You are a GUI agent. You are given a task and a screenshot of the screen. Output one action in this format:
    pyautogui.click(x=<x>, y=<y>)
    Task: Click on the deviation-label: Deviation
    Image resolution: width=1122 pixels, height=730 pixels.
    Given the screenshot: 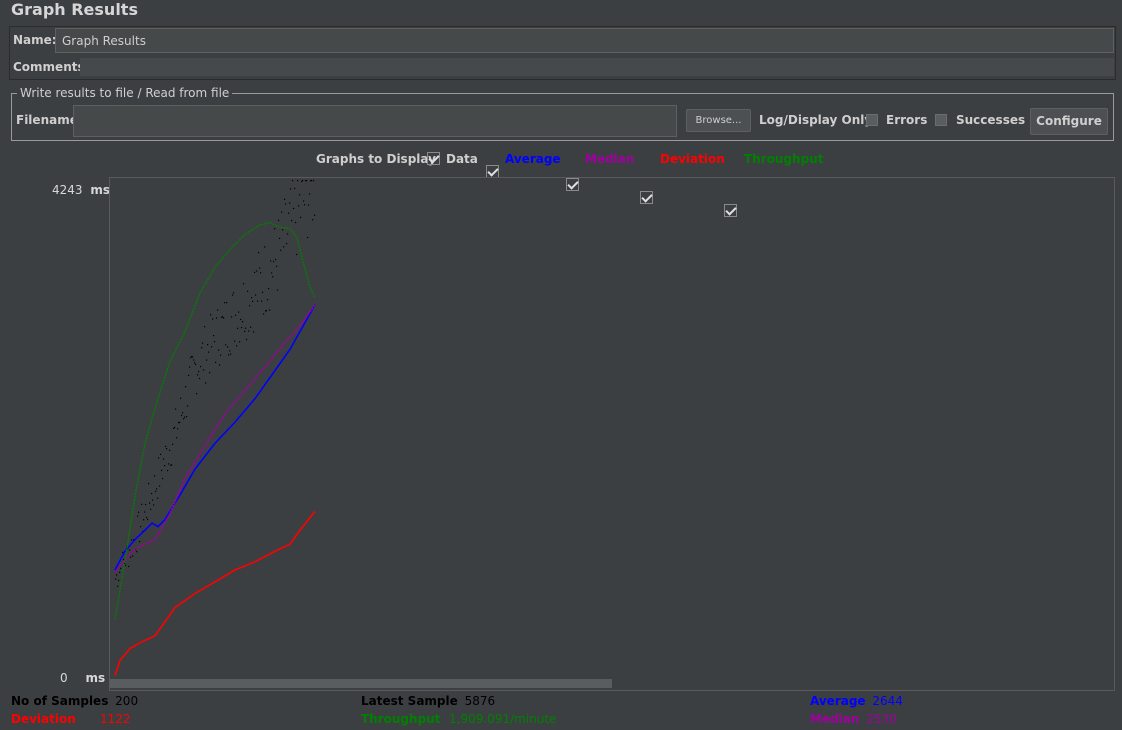 What is the action you would take?
    pyautogui.click(x=43, y=719)
    